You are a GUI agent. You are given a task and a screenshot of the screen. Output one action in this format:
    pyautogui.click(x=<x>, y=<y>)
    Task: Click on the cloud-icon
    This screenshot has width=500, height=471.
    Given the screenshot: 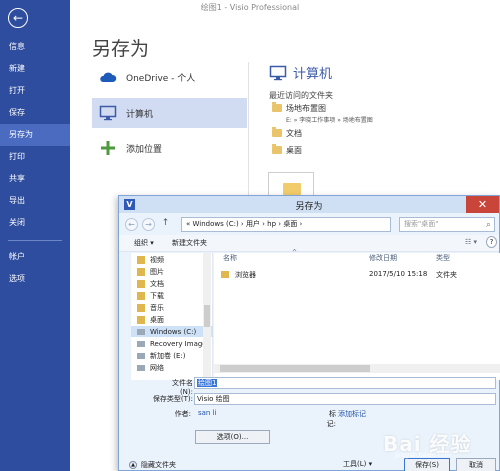 What is the action you would take?
    pyautogui.click(x=108, y=77)
    